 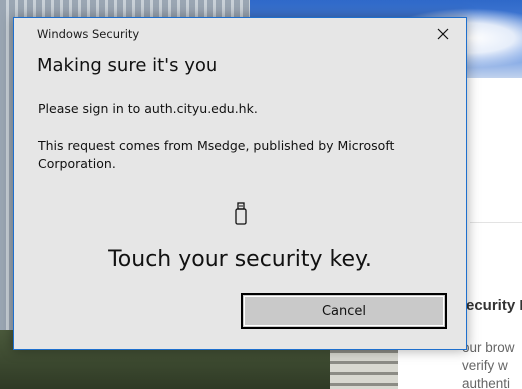 I want to click on background-page-body: our brow verify w authenti, so click(x=488, y=364).